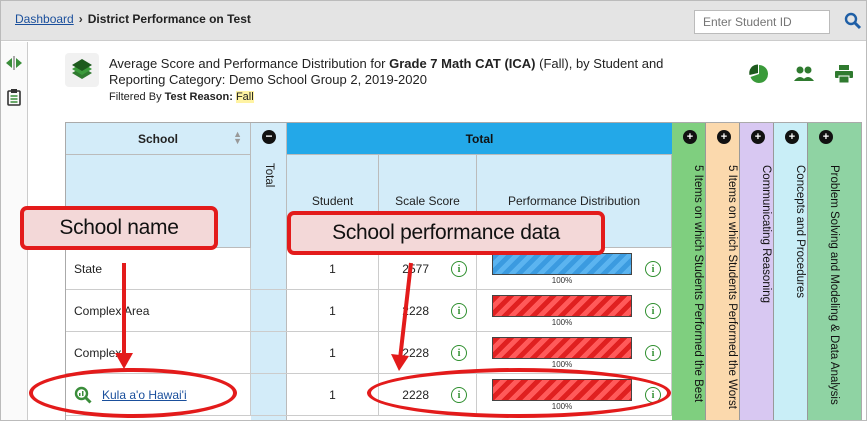  Describe the element at coordinates (133, 393) in the screenshot. I see `school-name-highlight` at that location.